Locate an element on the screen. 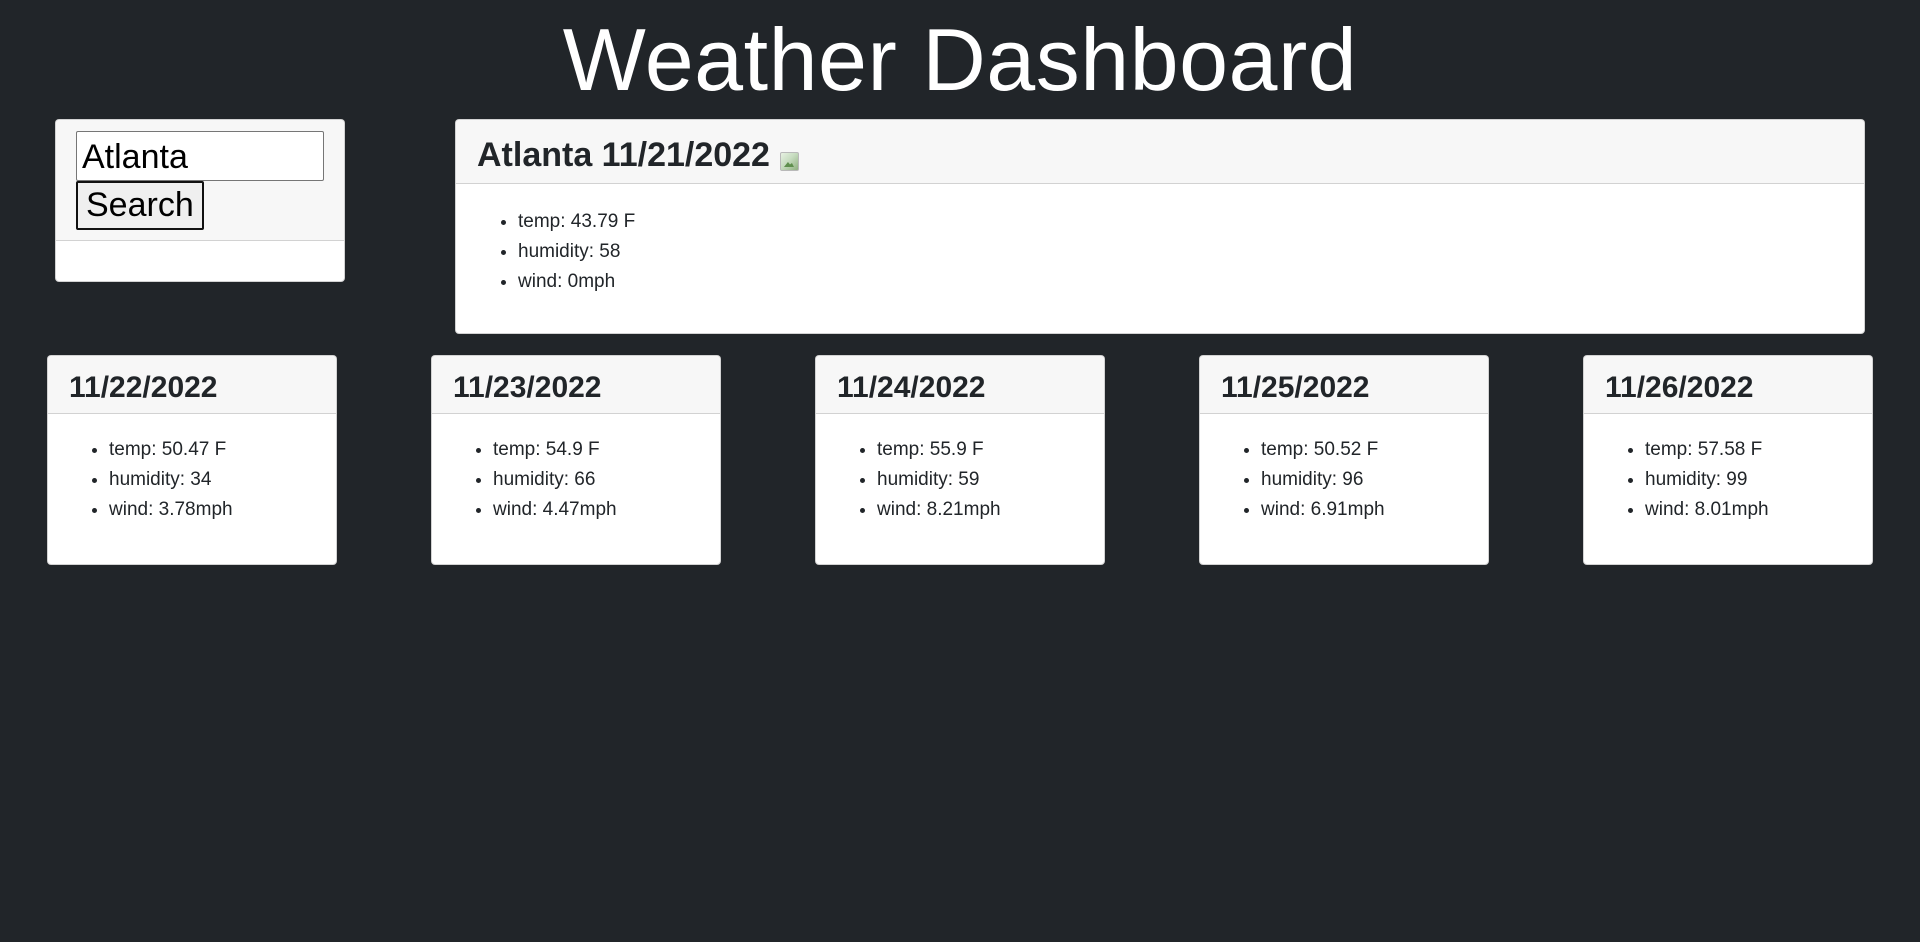 The height and width of the screenshot is (942, 1920). forecast-temp: temp: 50.52 F is located at coordinates (1374, 450).